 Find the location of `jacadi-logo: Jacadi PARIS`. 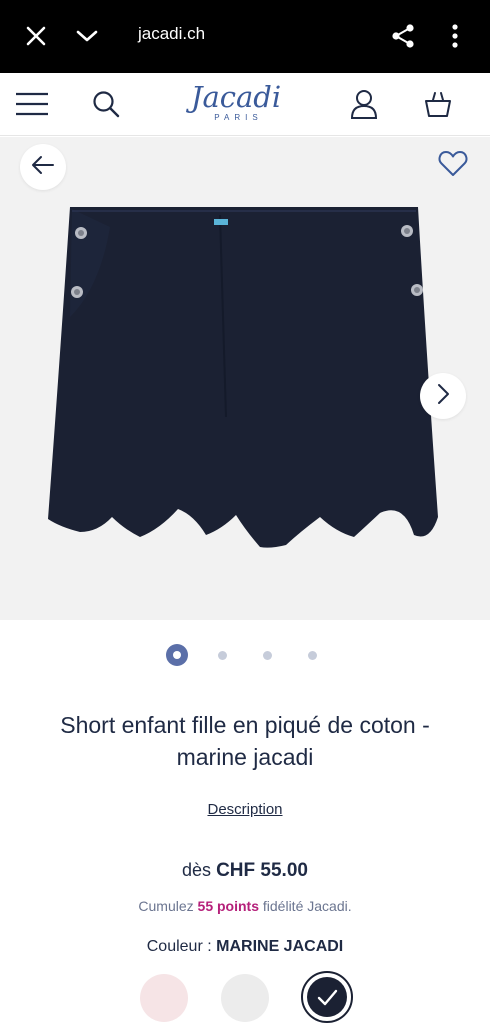

jacadi-logo: Jacadi PARIS is located at coordinates (236, 105).